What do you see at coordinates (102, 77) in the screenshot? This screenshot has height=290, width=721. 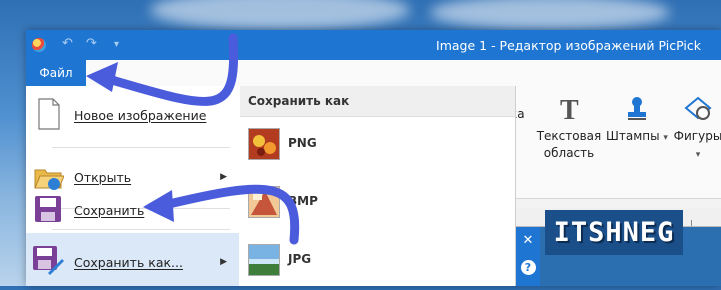 I see `annotation-arrowhead-file` at bounding box center [102, 77].